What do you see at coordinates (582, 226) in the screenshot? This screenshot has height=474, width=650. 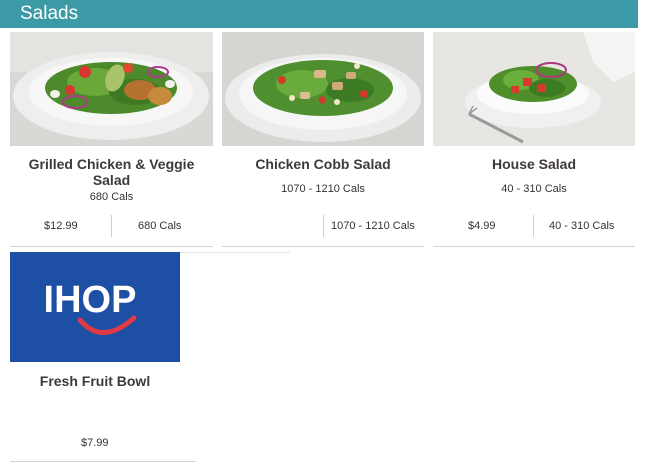 I see `item-price-calories: 40 - 310 Cals` at bounding box center [582, 226].